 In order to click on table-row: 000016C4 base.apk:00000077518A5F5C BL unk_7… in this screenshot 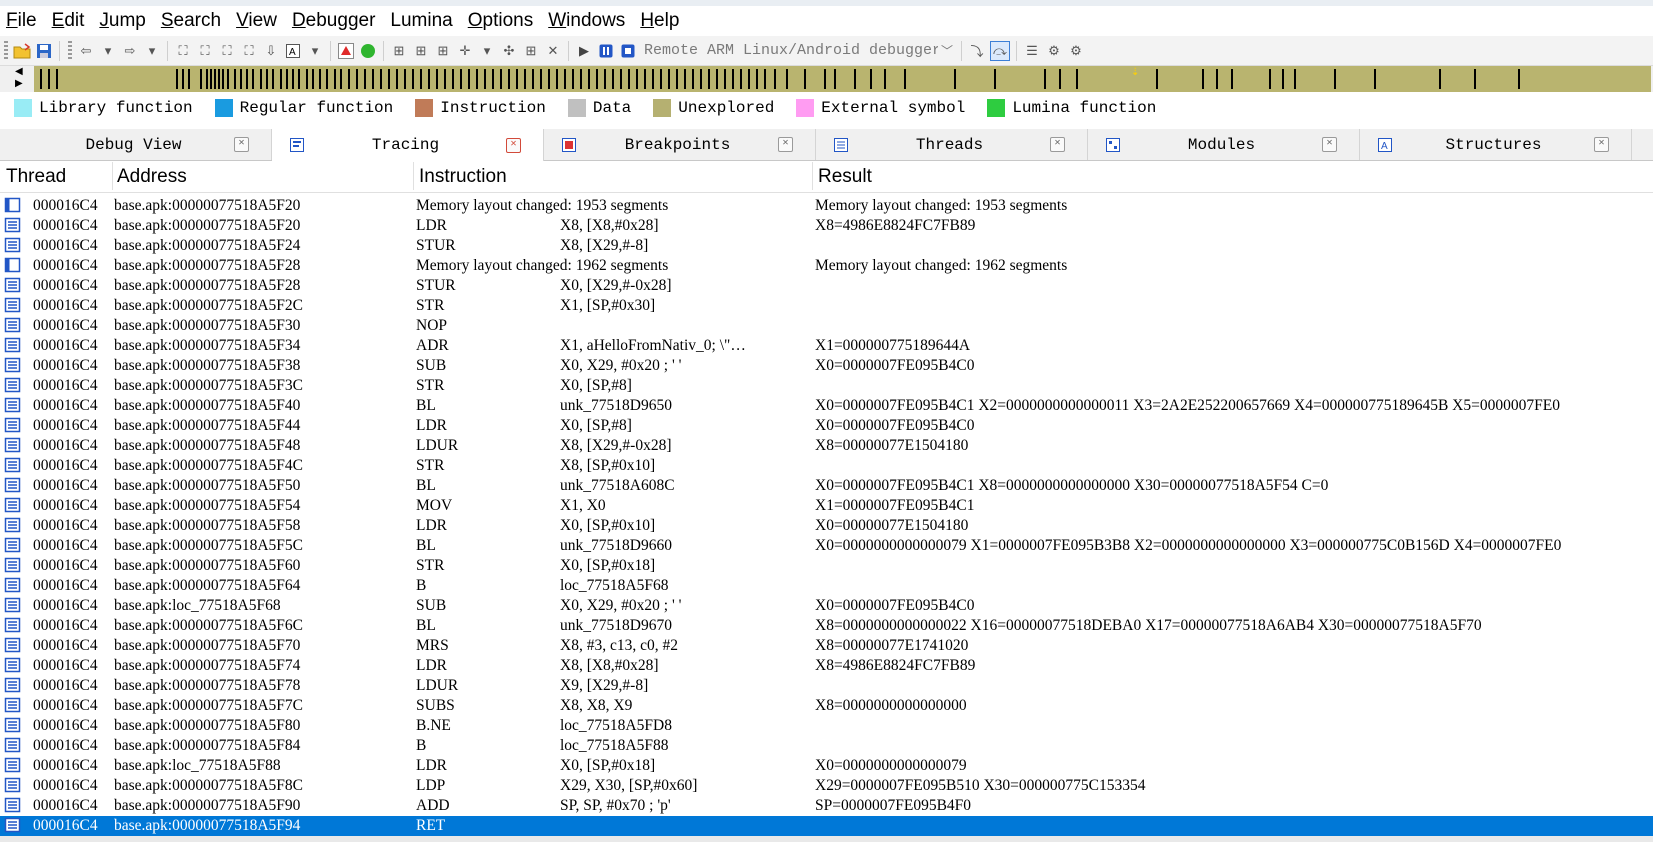, I will do `click(826, 546)`.